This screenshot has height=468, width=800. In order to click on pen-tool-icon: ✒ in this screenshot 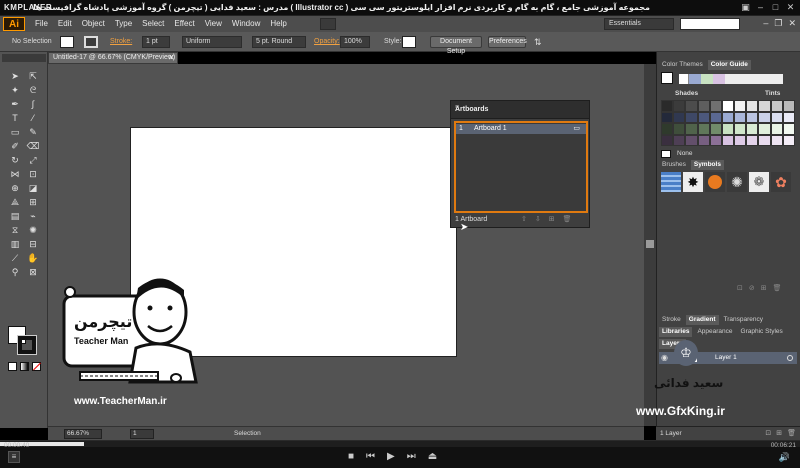, I will do `click(15, 104)`.